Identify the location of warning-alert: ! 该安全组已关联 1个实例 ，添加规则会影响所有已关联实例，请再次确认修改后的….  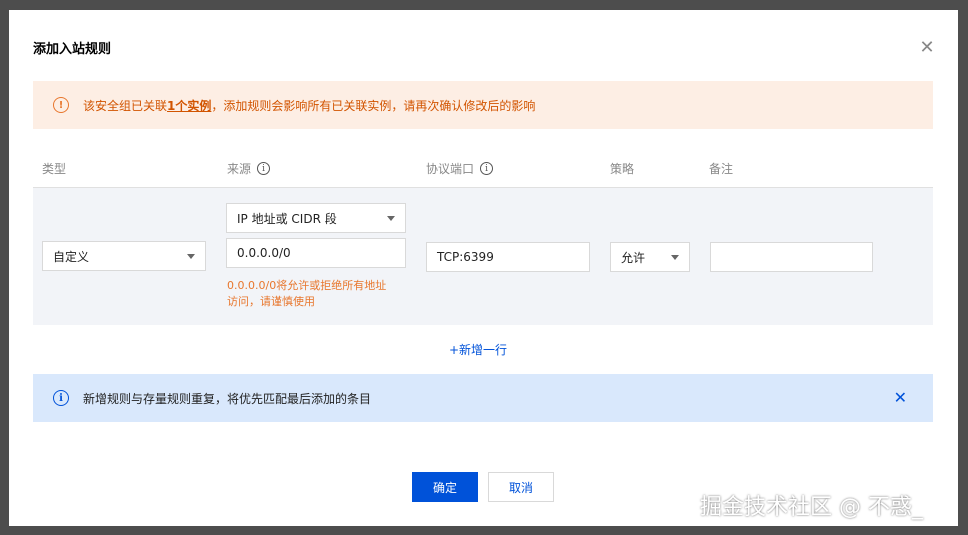
(483, 105).